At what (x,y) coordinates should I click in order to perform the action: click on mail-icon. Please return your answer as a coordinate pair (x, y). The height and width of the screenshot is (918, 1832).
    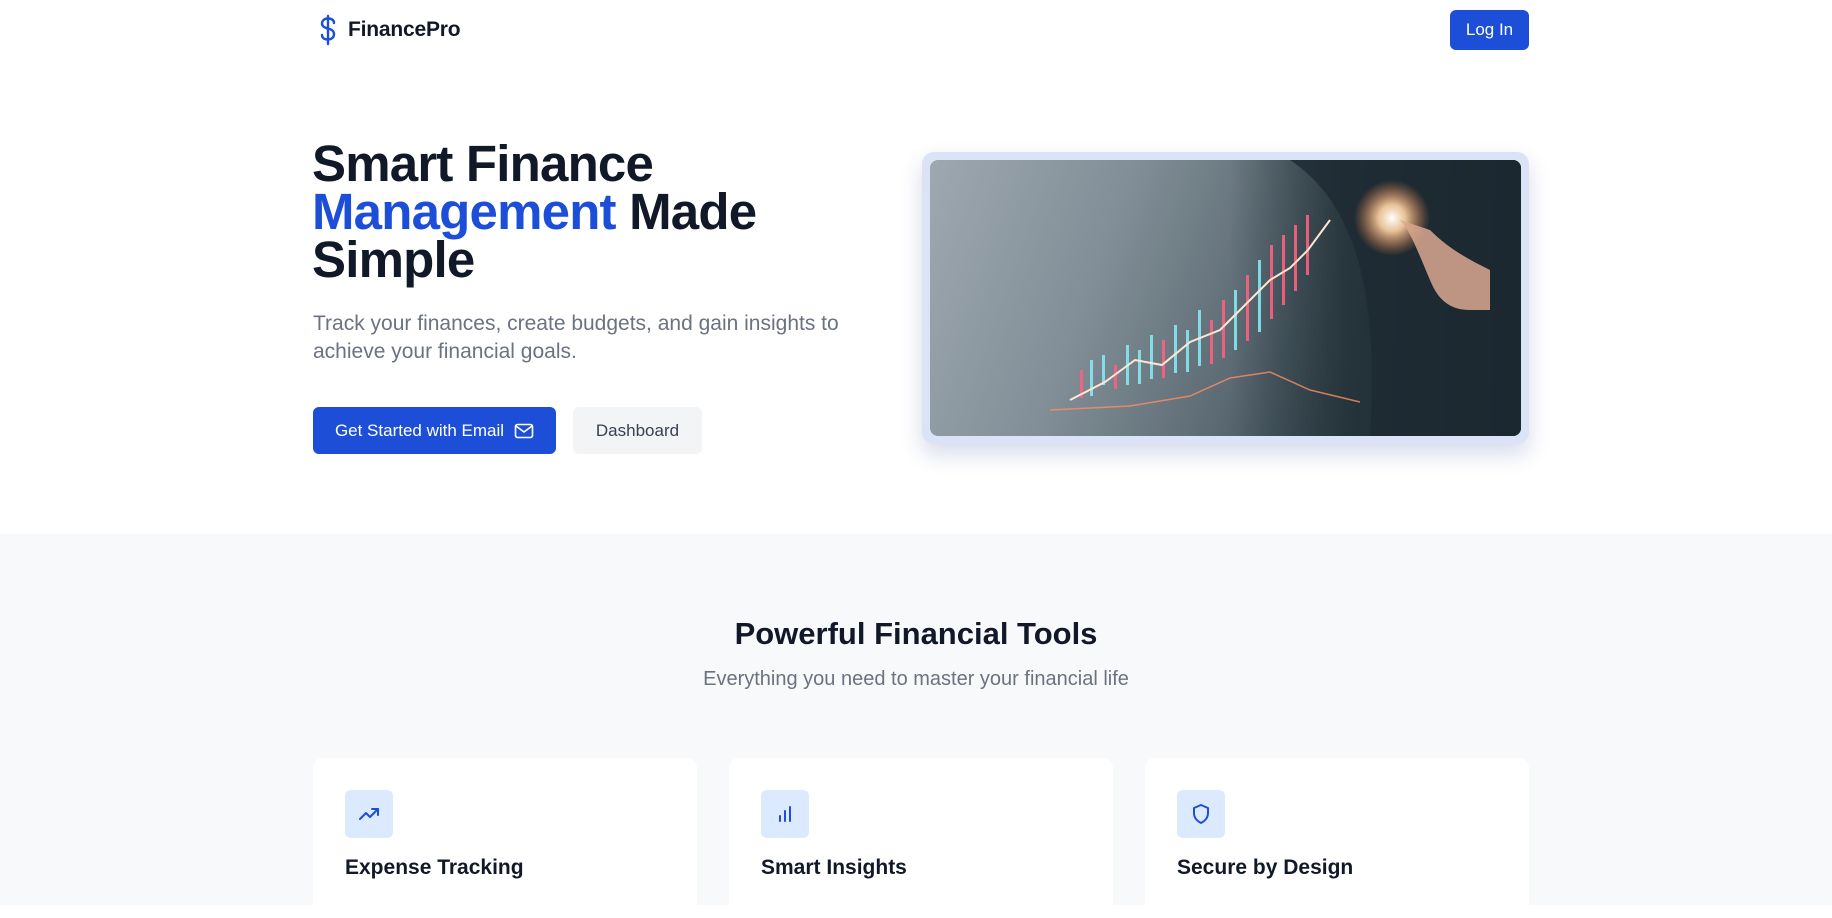
    Looking at the image, I should click on (524, 430).